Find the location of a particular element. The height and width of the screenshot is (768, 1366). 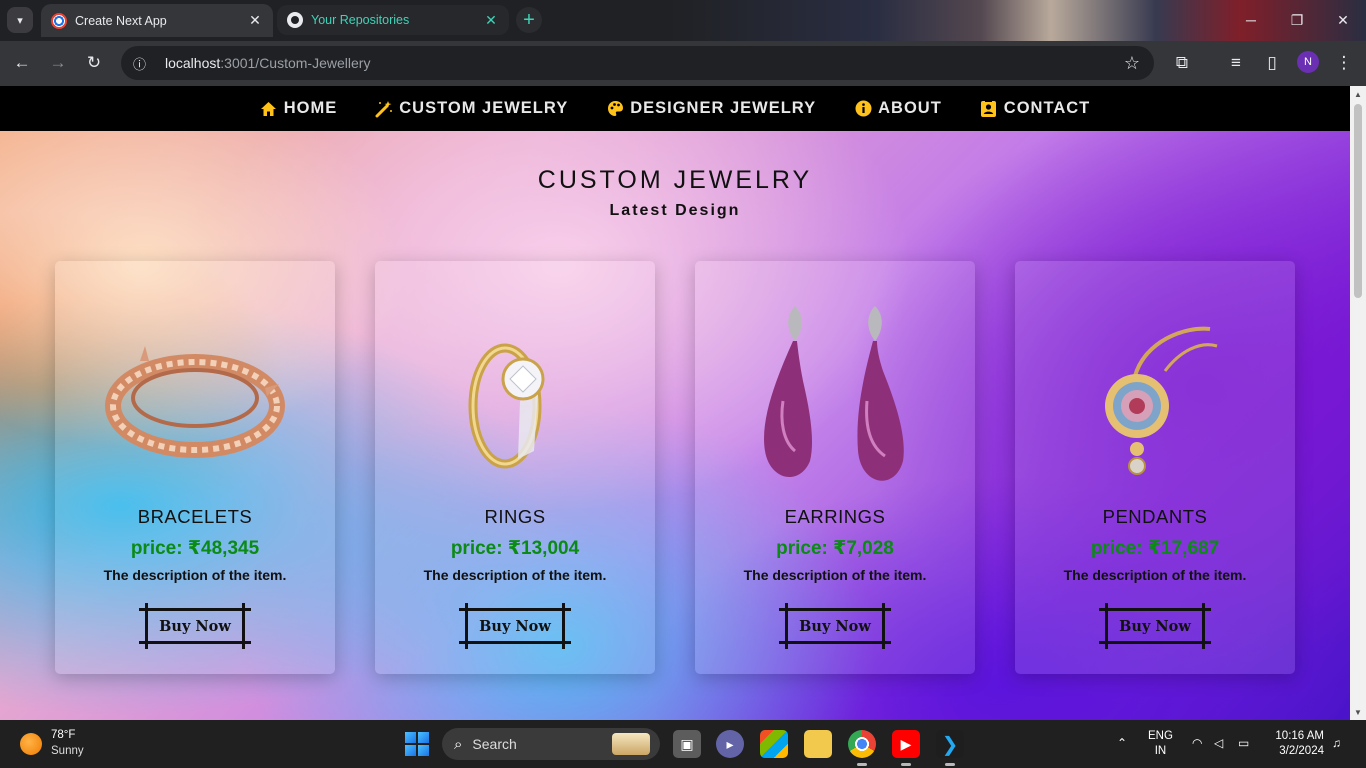

vscode-icon: ❯ is located at coordinates (950, 748).